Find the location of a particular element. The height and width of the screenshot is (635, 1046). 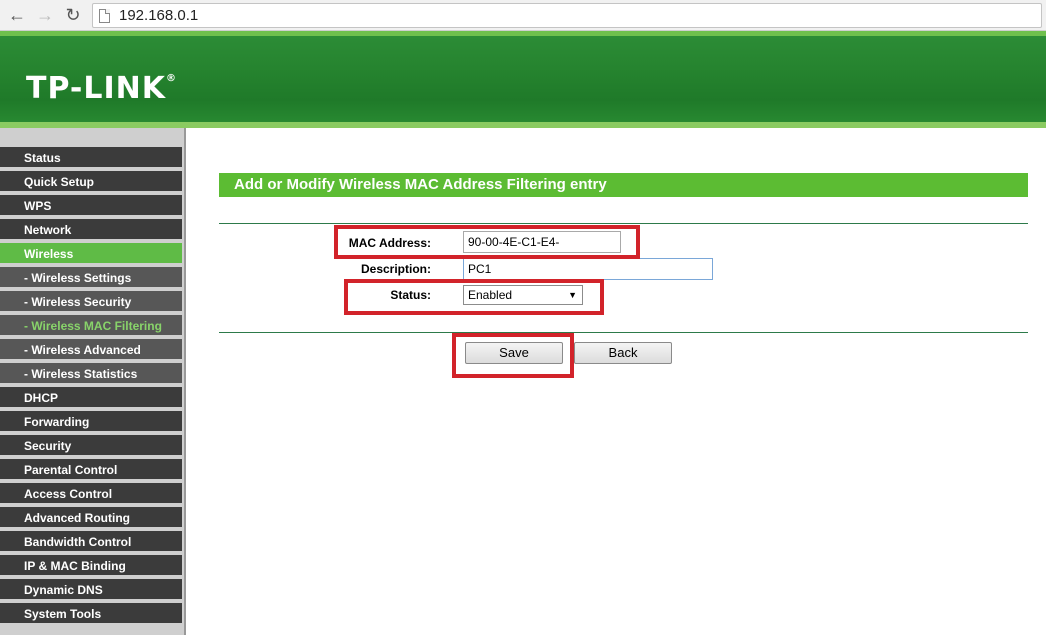

mac-address-label: MAC Address: is located at coordinates (389, 243).